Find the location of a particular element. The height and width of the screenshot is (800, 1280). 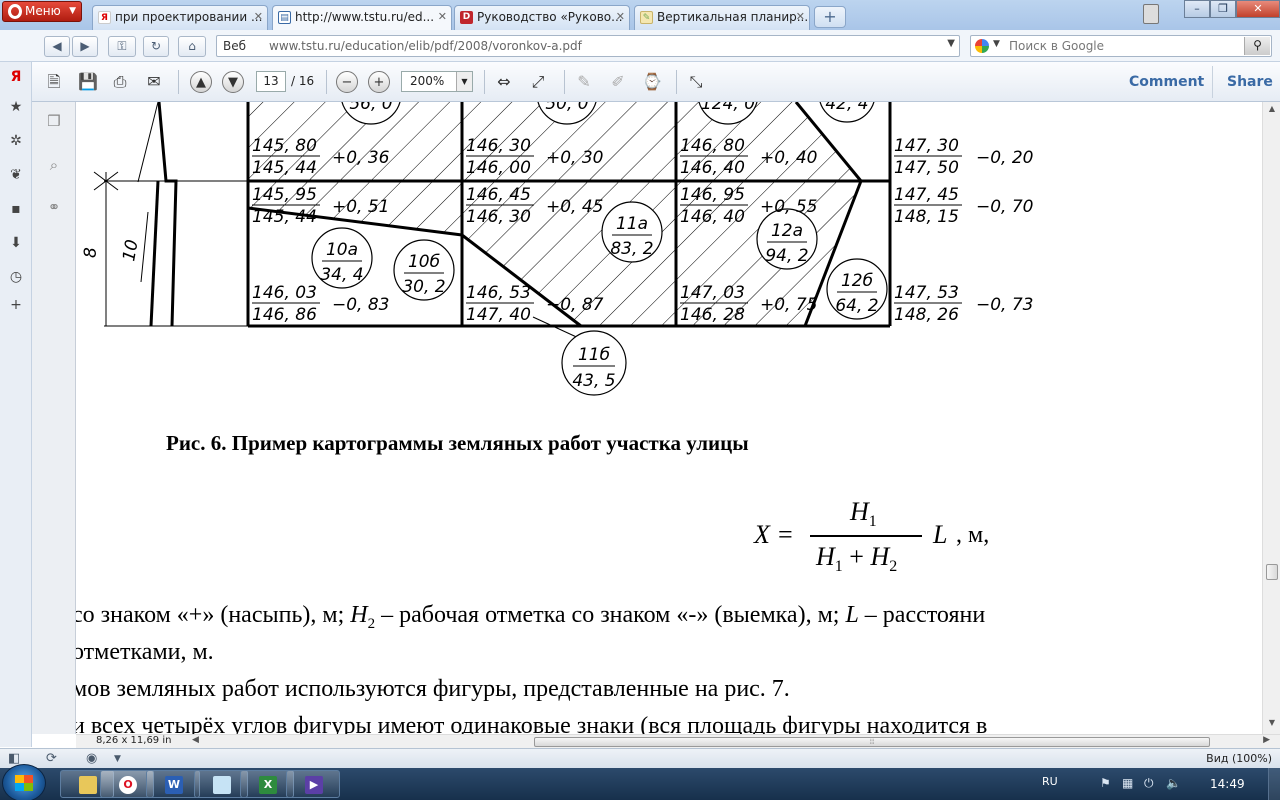

binoculars-icon: ⚭ is located at coordinates (54, 207).